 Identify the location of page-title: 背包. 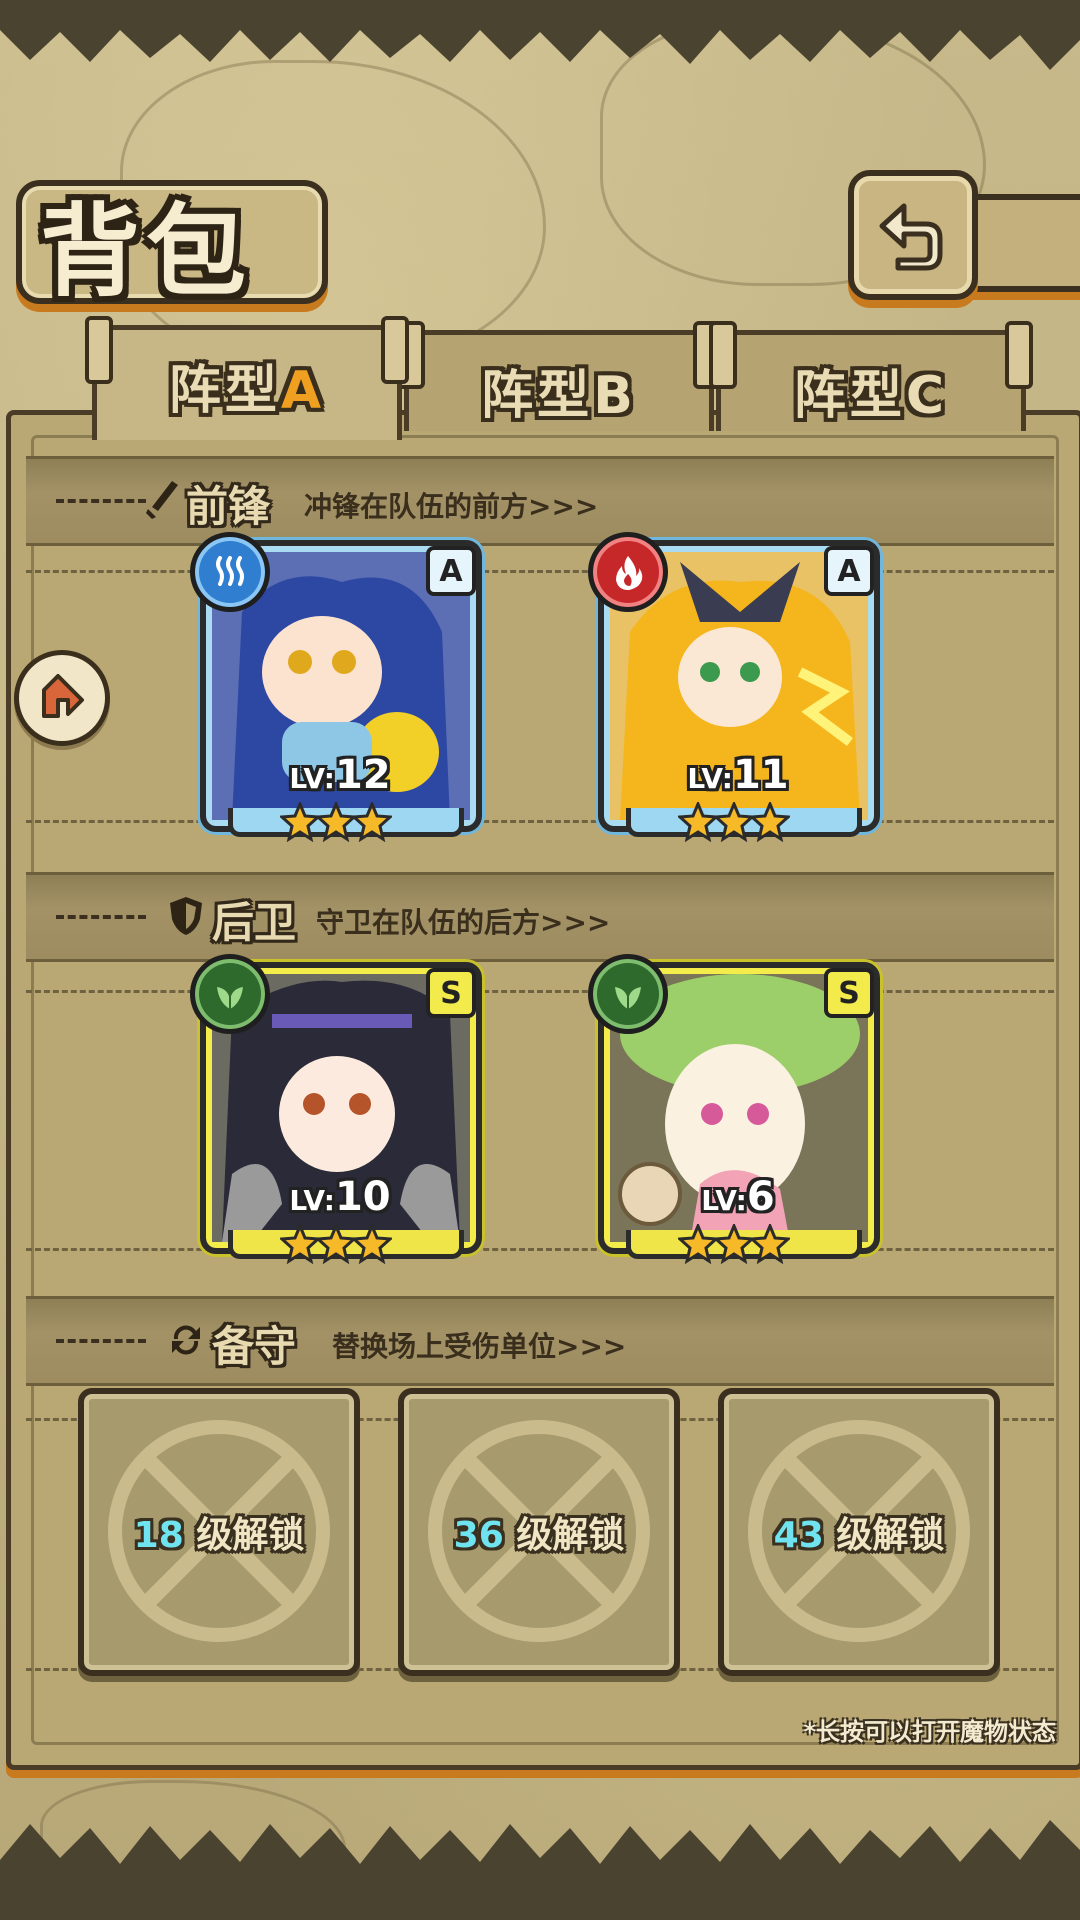
(146, 251).